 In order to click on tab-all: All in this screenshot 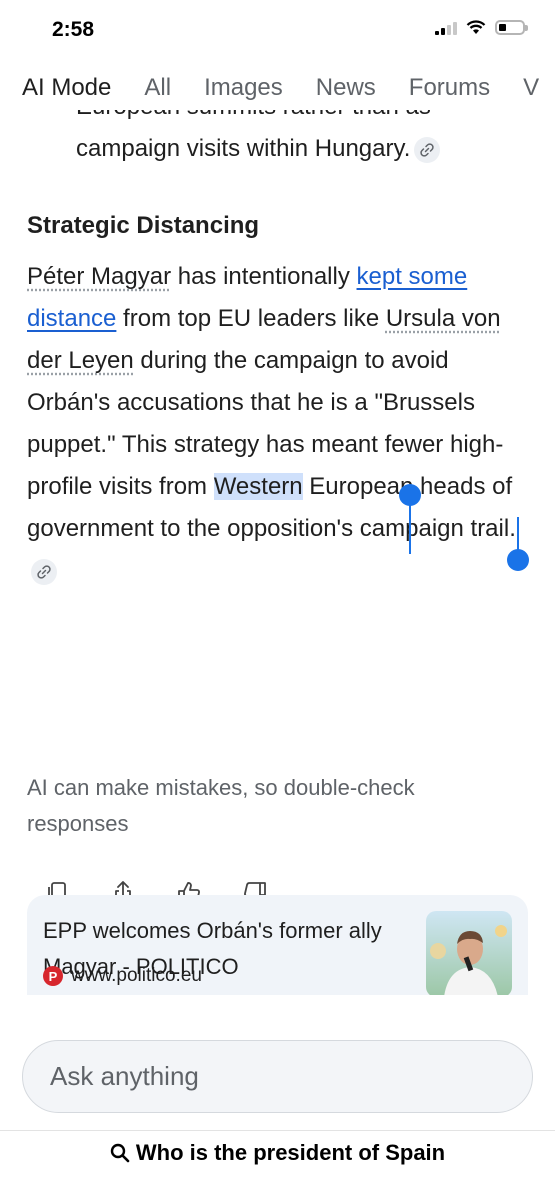, I will do `click(157, 88)`.